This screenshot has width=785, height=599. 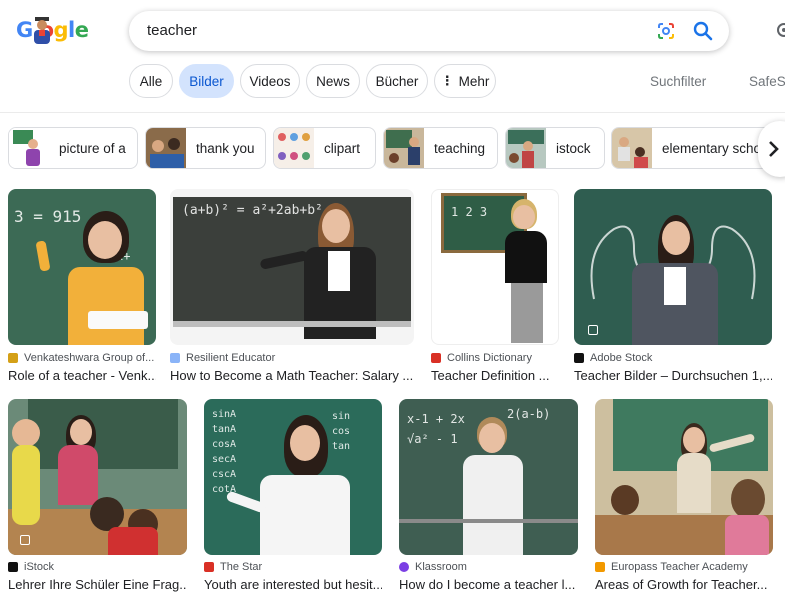 I want to click on more-vert-icon: ⋮, so click(x=447, y=80).